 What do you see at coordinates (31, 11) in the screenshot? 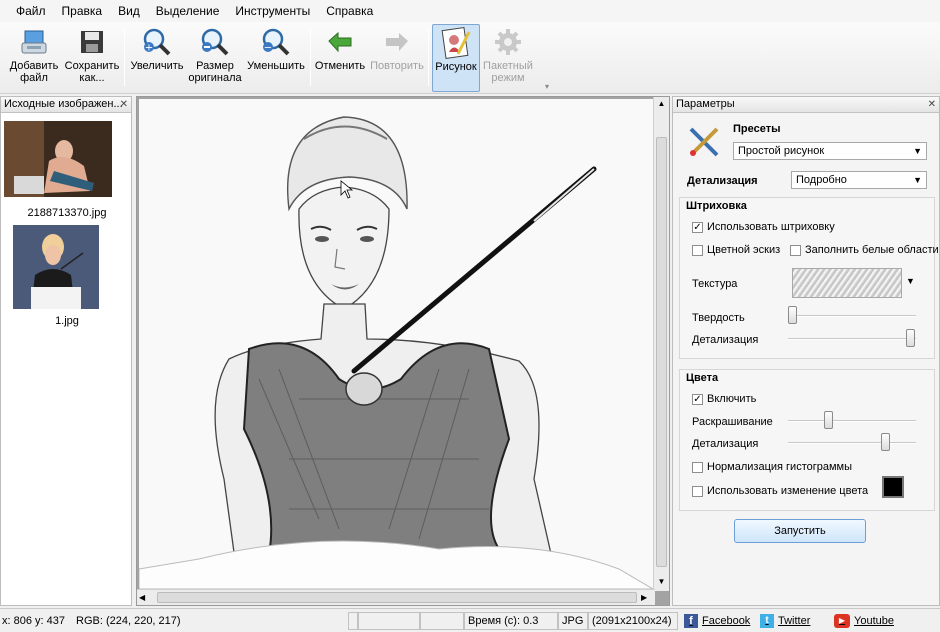
I see `menu-file: Файл` at bounding box center [31, 11].